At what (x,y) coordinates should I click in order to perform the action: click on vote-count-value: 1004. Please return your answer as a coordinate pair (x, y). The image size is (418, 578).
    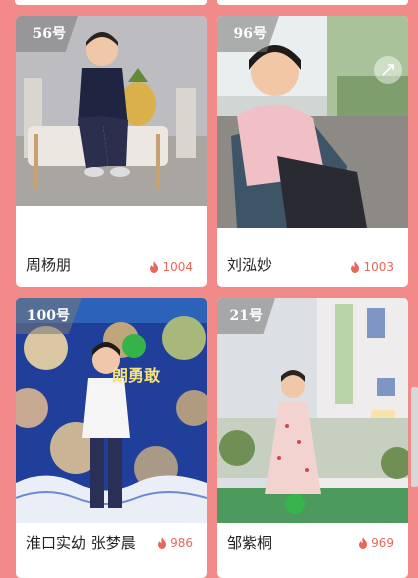
    Looking at the image, I should click on (177, 267).